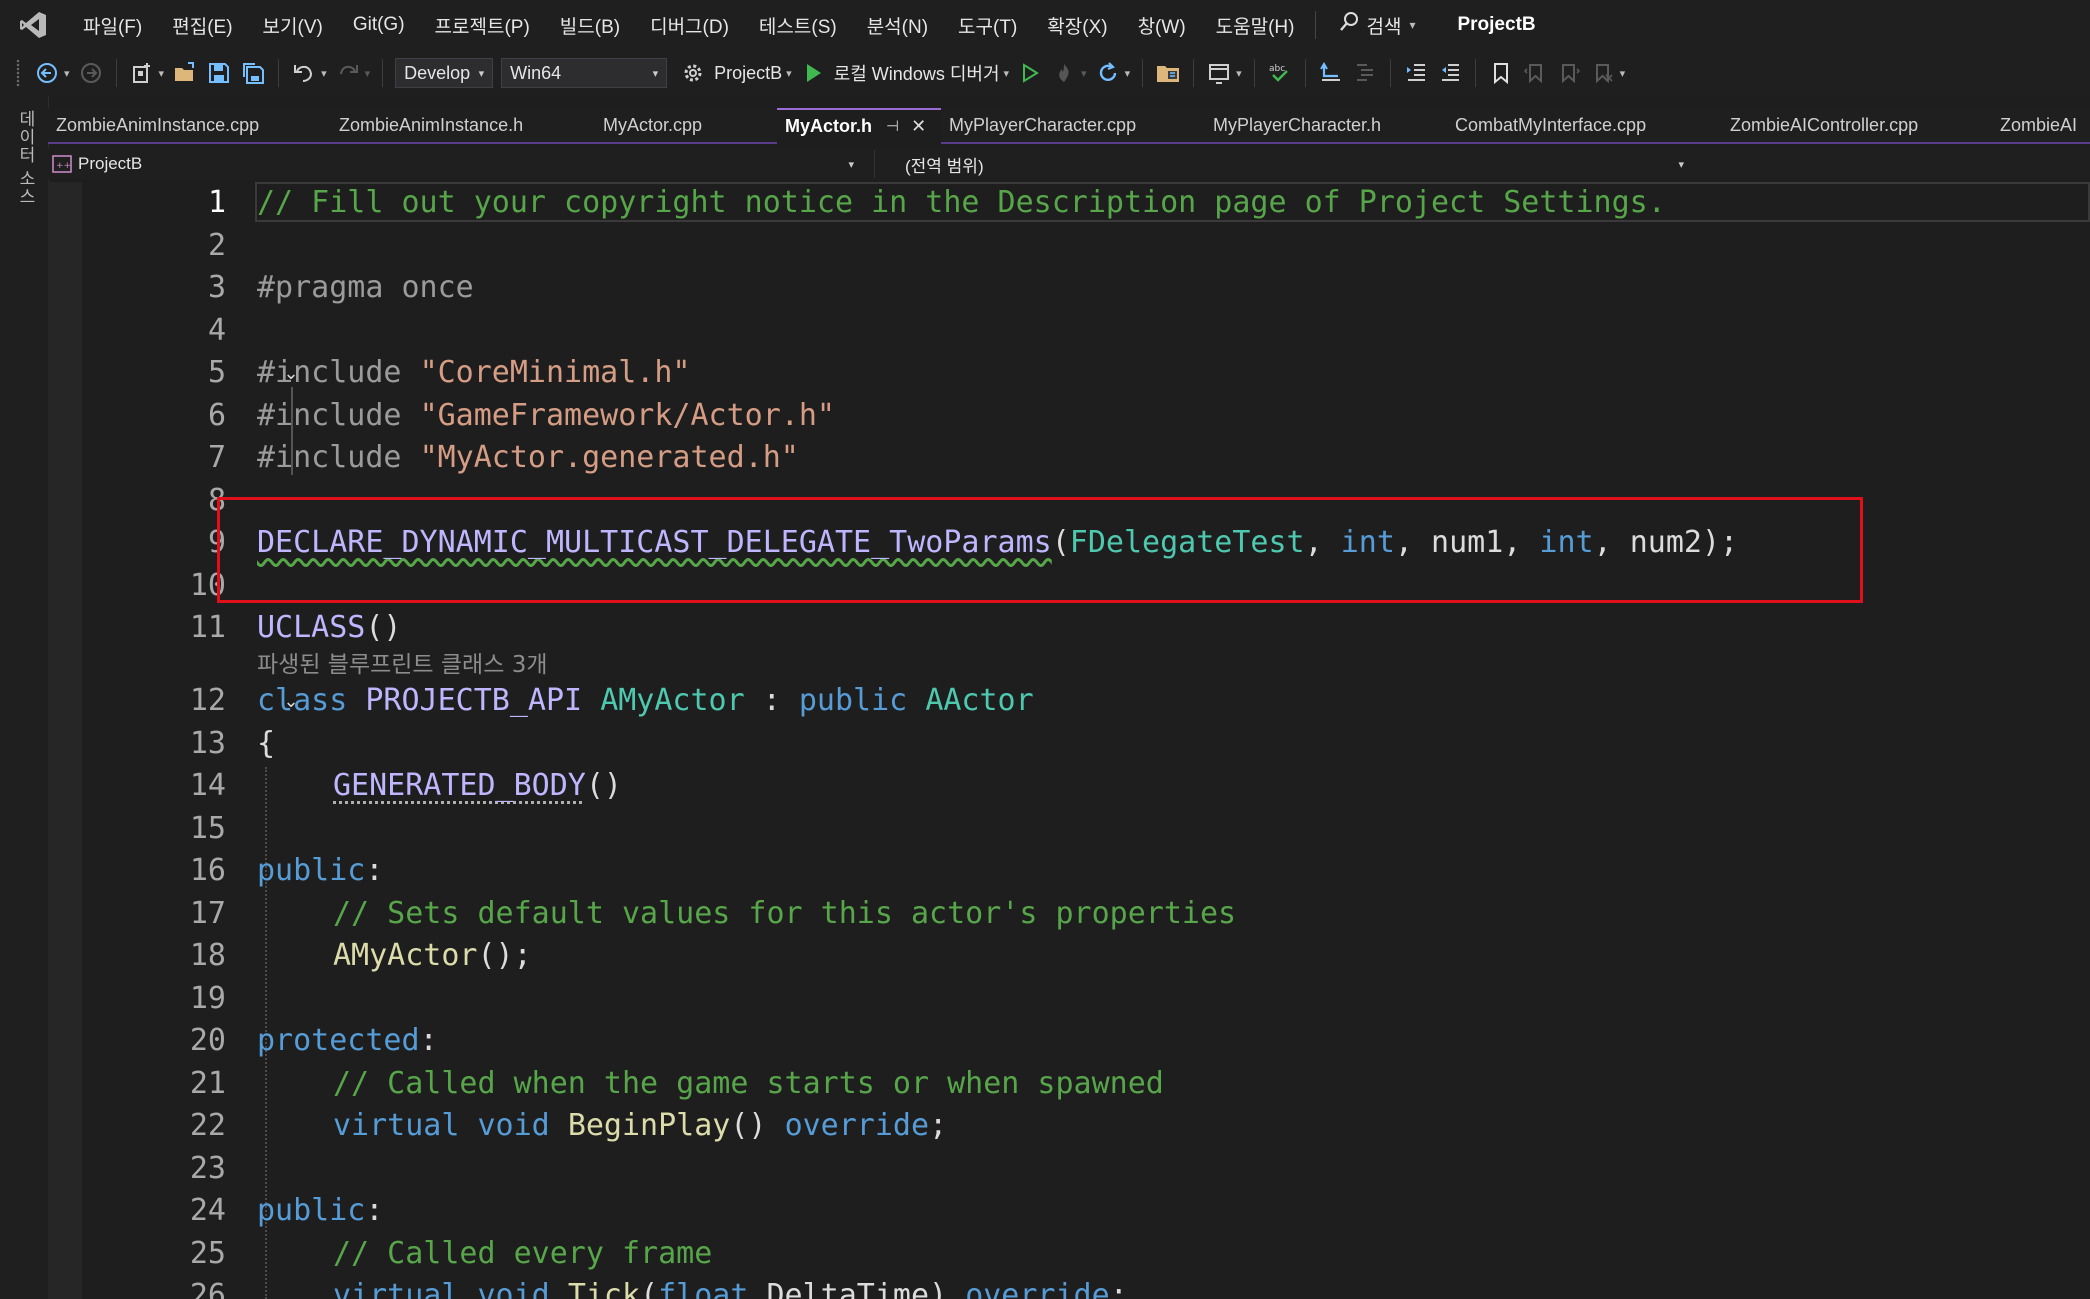 The image size is (2090, 1299). What do you see at coordinates (693, 73) in the screenshot?
I see `gear-icon` at bounding box center [693, 73].